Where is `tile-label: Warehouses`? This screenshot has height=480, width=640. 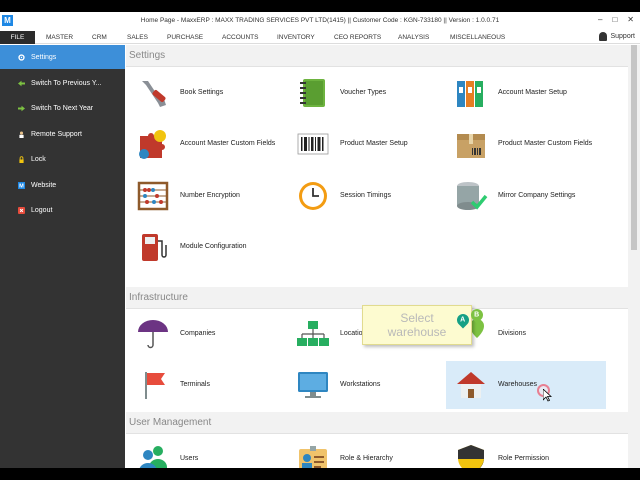
tile-label: Warehouses is located at coordinates (518, 384).